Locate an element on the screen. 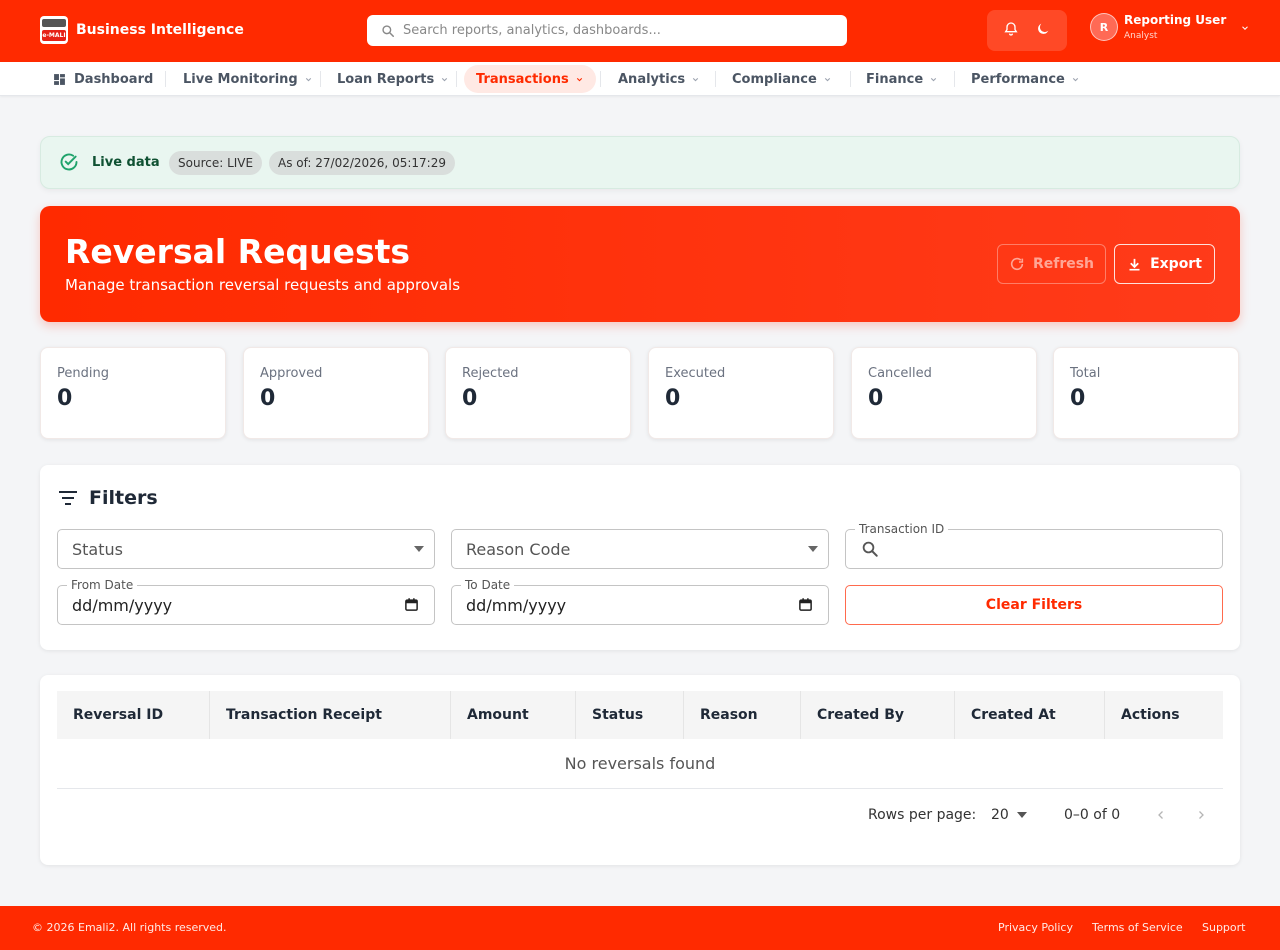 The width and height of the screenshot is (1280, 950). brand-logo: e-MALI is located at coordinates (54, 30).